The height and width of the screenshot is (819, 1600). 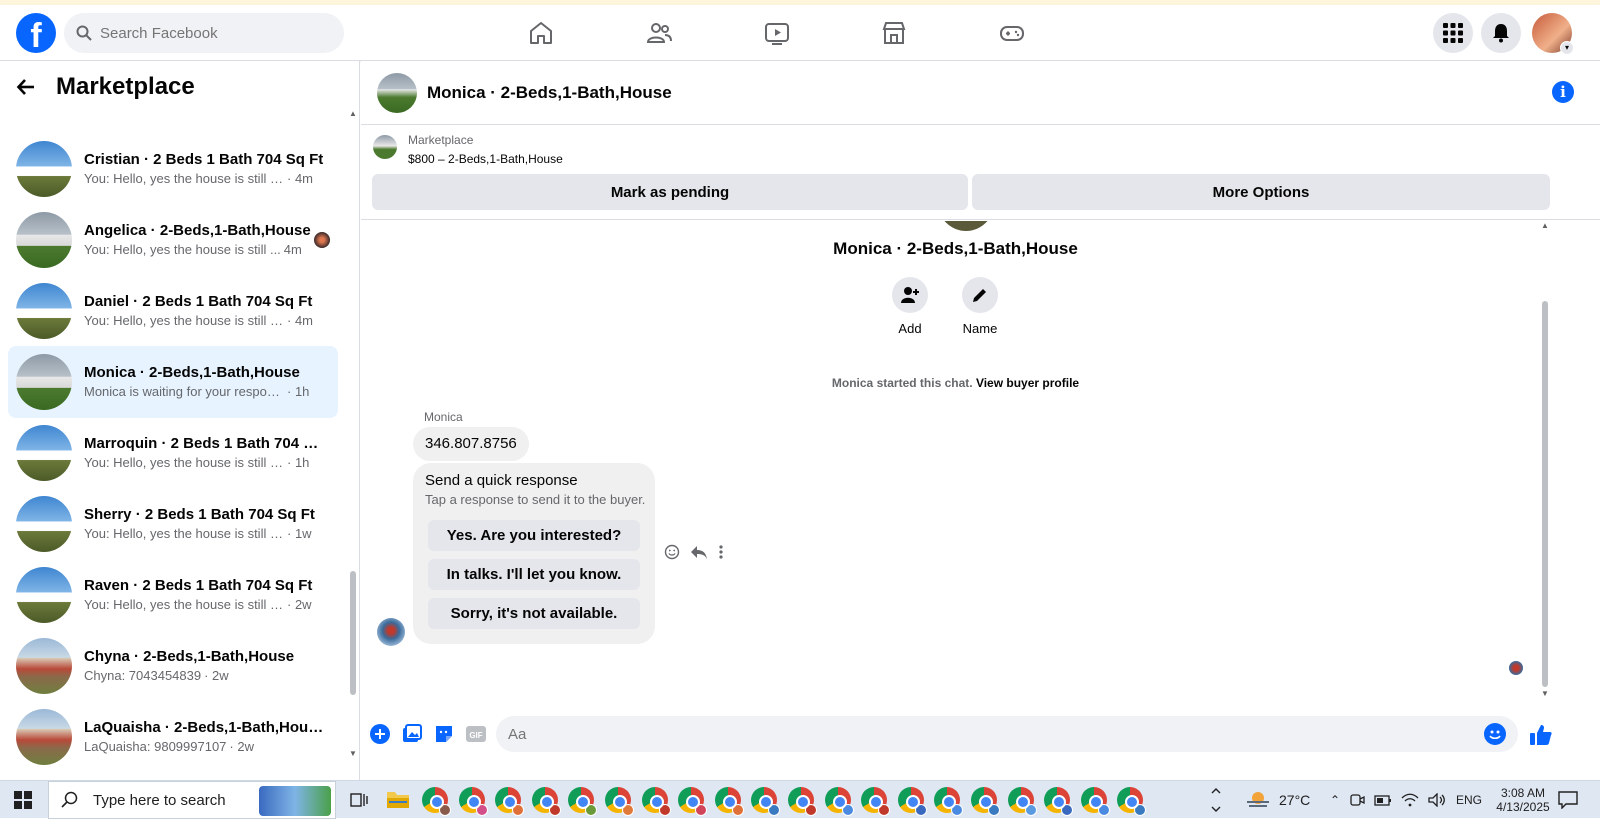 What do you see at coordinates (192, 800) in the screenshot?
I see `taskbar-search: Type here to search` at bounding box center [192, 800].